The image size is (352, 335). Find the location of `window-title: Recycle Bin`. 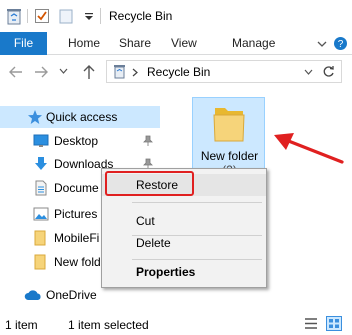

window-title: Recycle Bin is located at coordinates (141, 16).